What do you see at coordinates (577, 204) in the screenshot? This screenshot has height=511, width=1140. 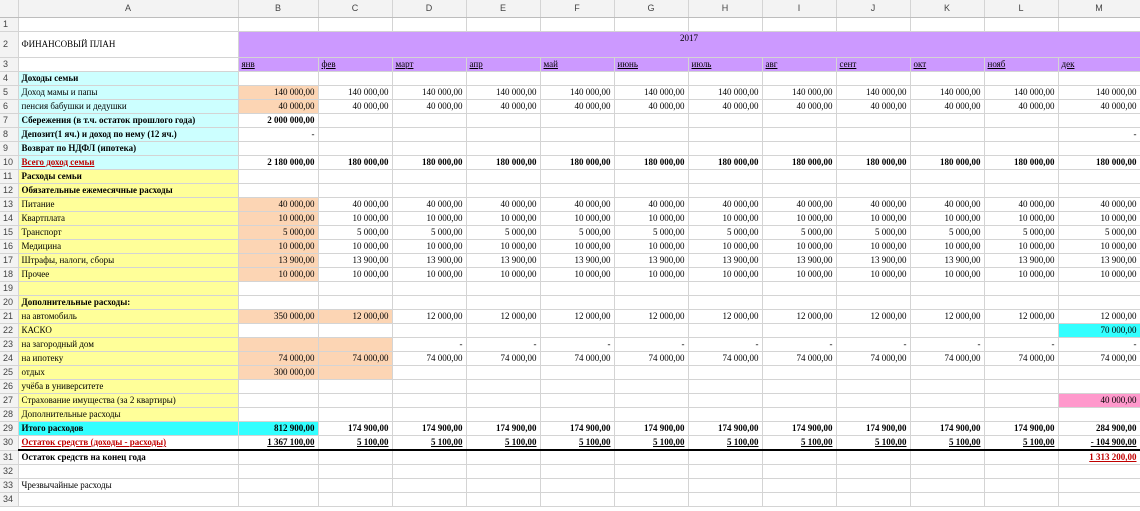 I see `cell-f13: 40 000,00` at bounding box center [577, 204].